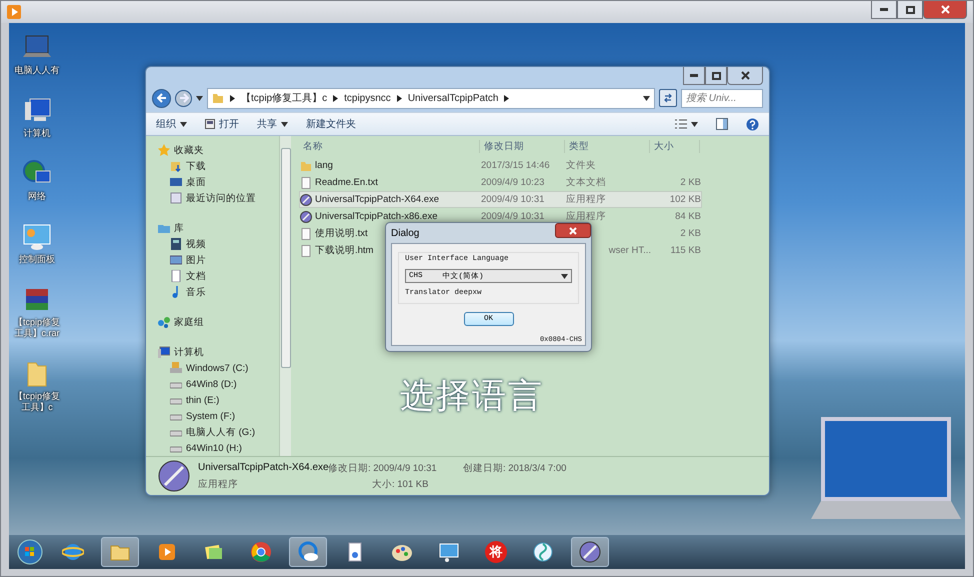 The width and height of the screenshot is (974, 577). I want to click on sidebar-item: 音乐, so click(212, 292).